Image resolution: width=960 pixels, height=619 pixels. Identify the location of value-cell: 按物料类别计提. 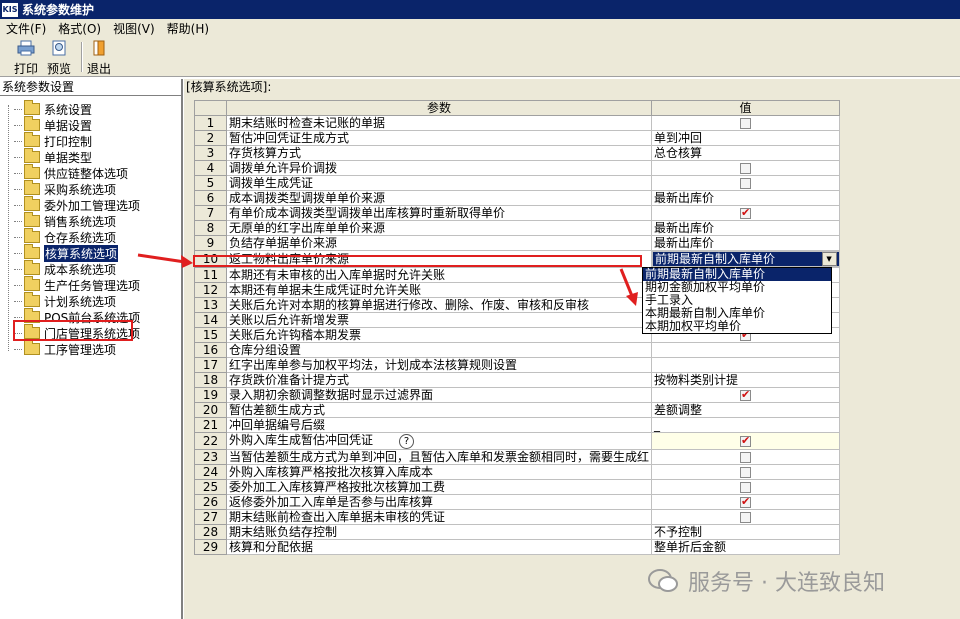
(746, 380).